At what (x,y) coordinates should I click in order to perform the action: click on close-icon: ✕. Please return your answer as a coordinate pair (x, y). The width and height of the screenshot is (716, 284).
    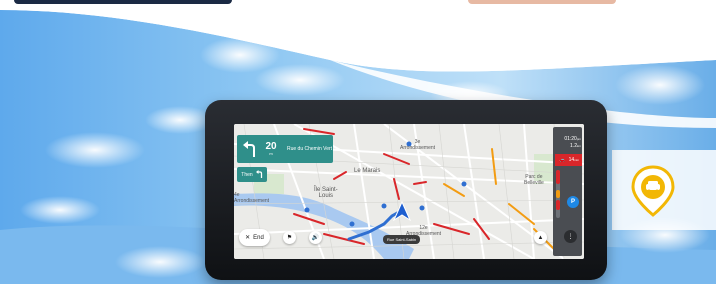
    Looking at the image, I should click on (248, 238).